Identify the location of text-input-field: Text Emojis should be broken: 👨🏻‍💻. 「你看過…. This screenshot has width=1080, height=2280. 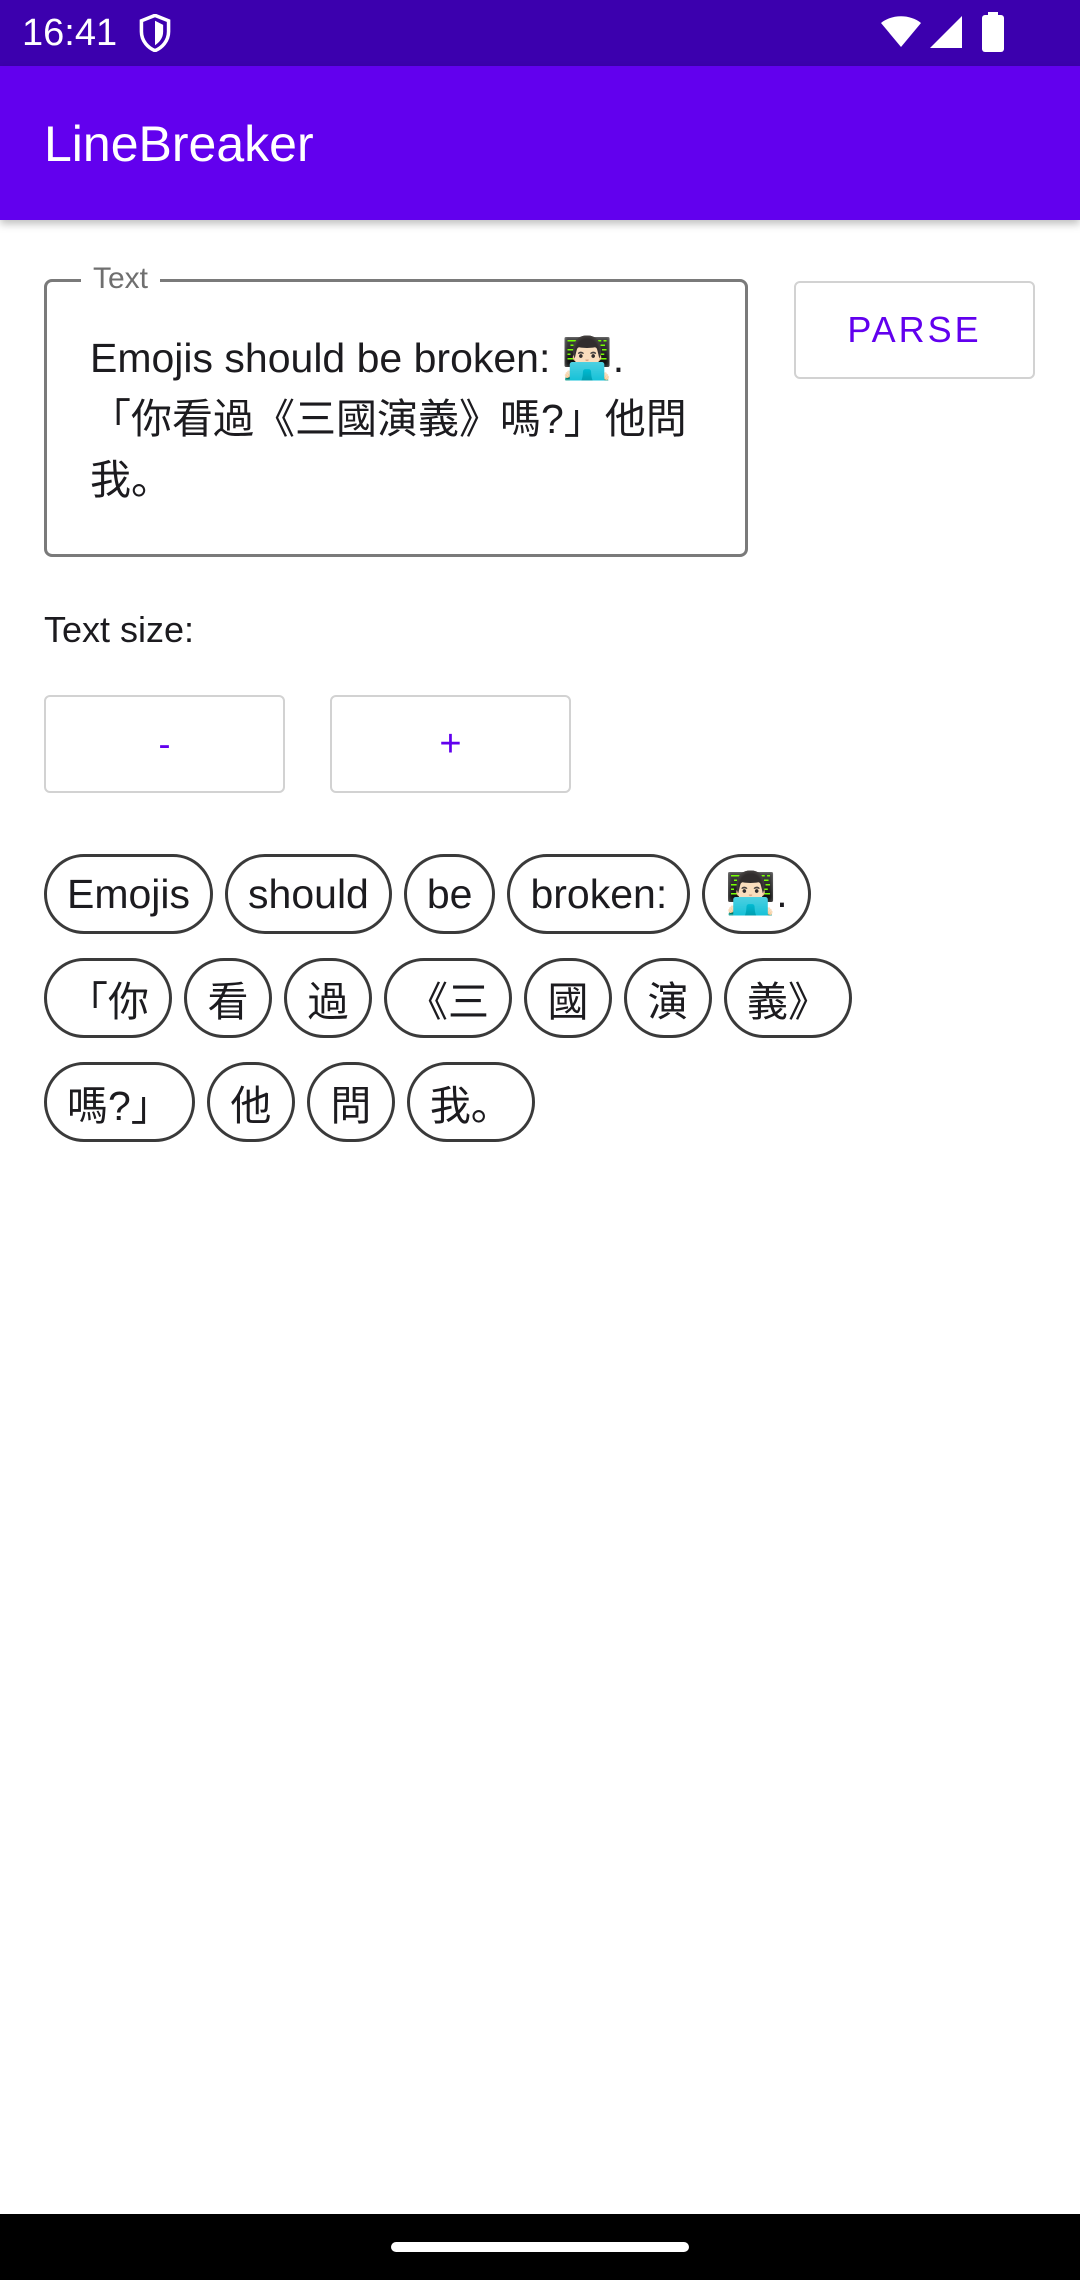
(396, 408).